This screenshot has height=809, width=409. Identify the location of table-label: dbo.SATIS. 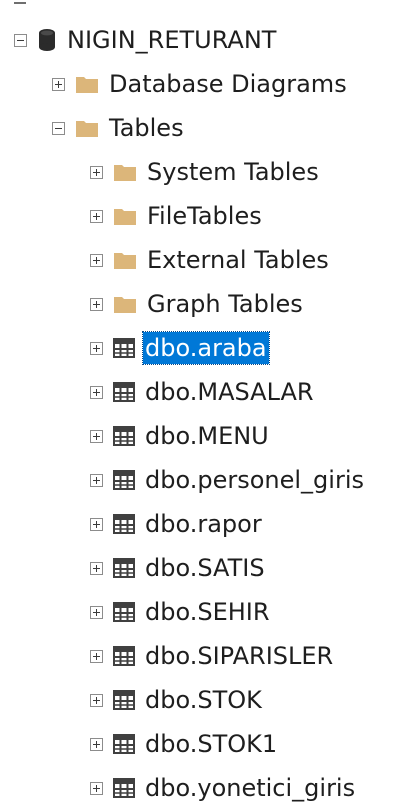
(205, 568).